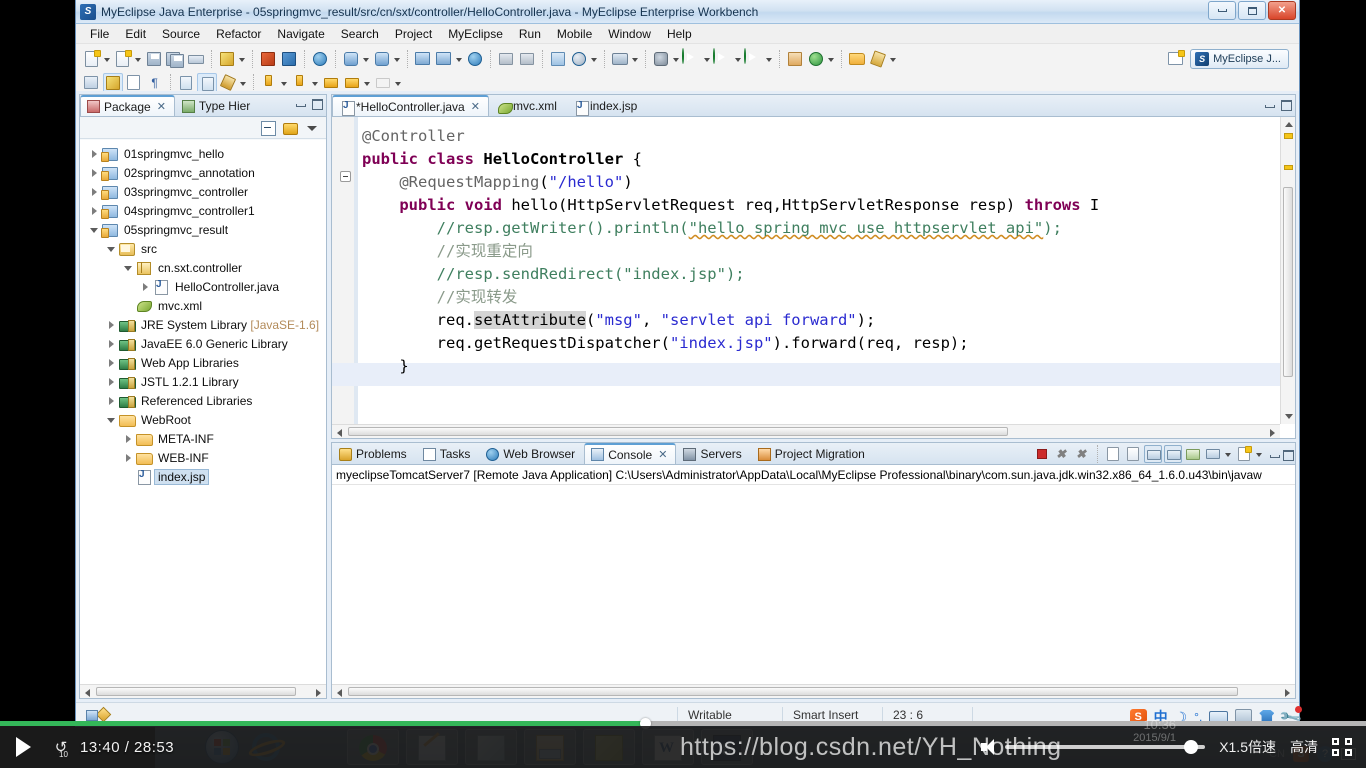  What do you see at coordinates (1288, 417) in the screenshot?
I see `scroll-down-icon` at bounding box center [1288, 417].